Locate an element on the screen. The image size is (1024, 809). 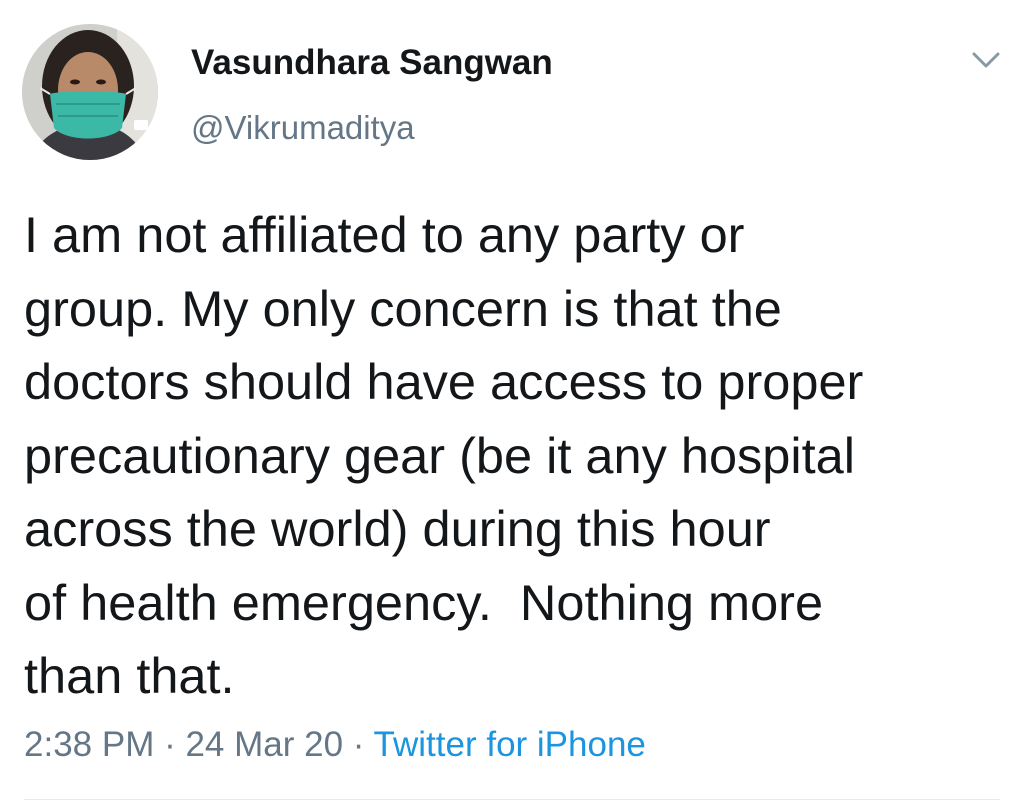
tweet-text-line: than that. is located at coordinates (129, 675).